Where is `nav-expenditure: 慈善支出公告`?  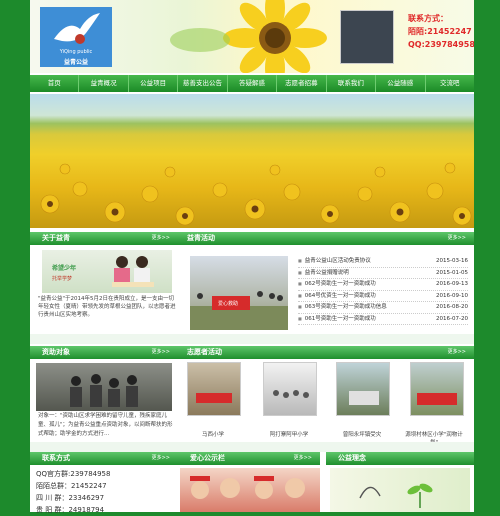 nav-expenditure: 慈善支出公告 is located at coordinates (203, 83).